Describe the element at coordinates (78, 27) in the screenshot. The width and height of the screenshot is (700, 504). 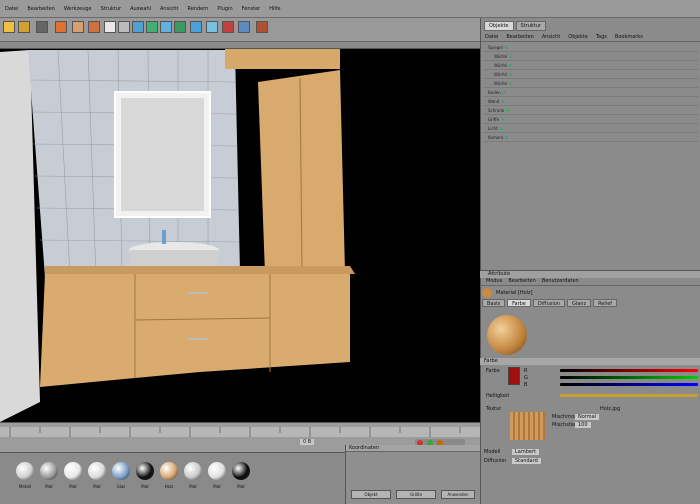
I see `scale-icon` at that location.